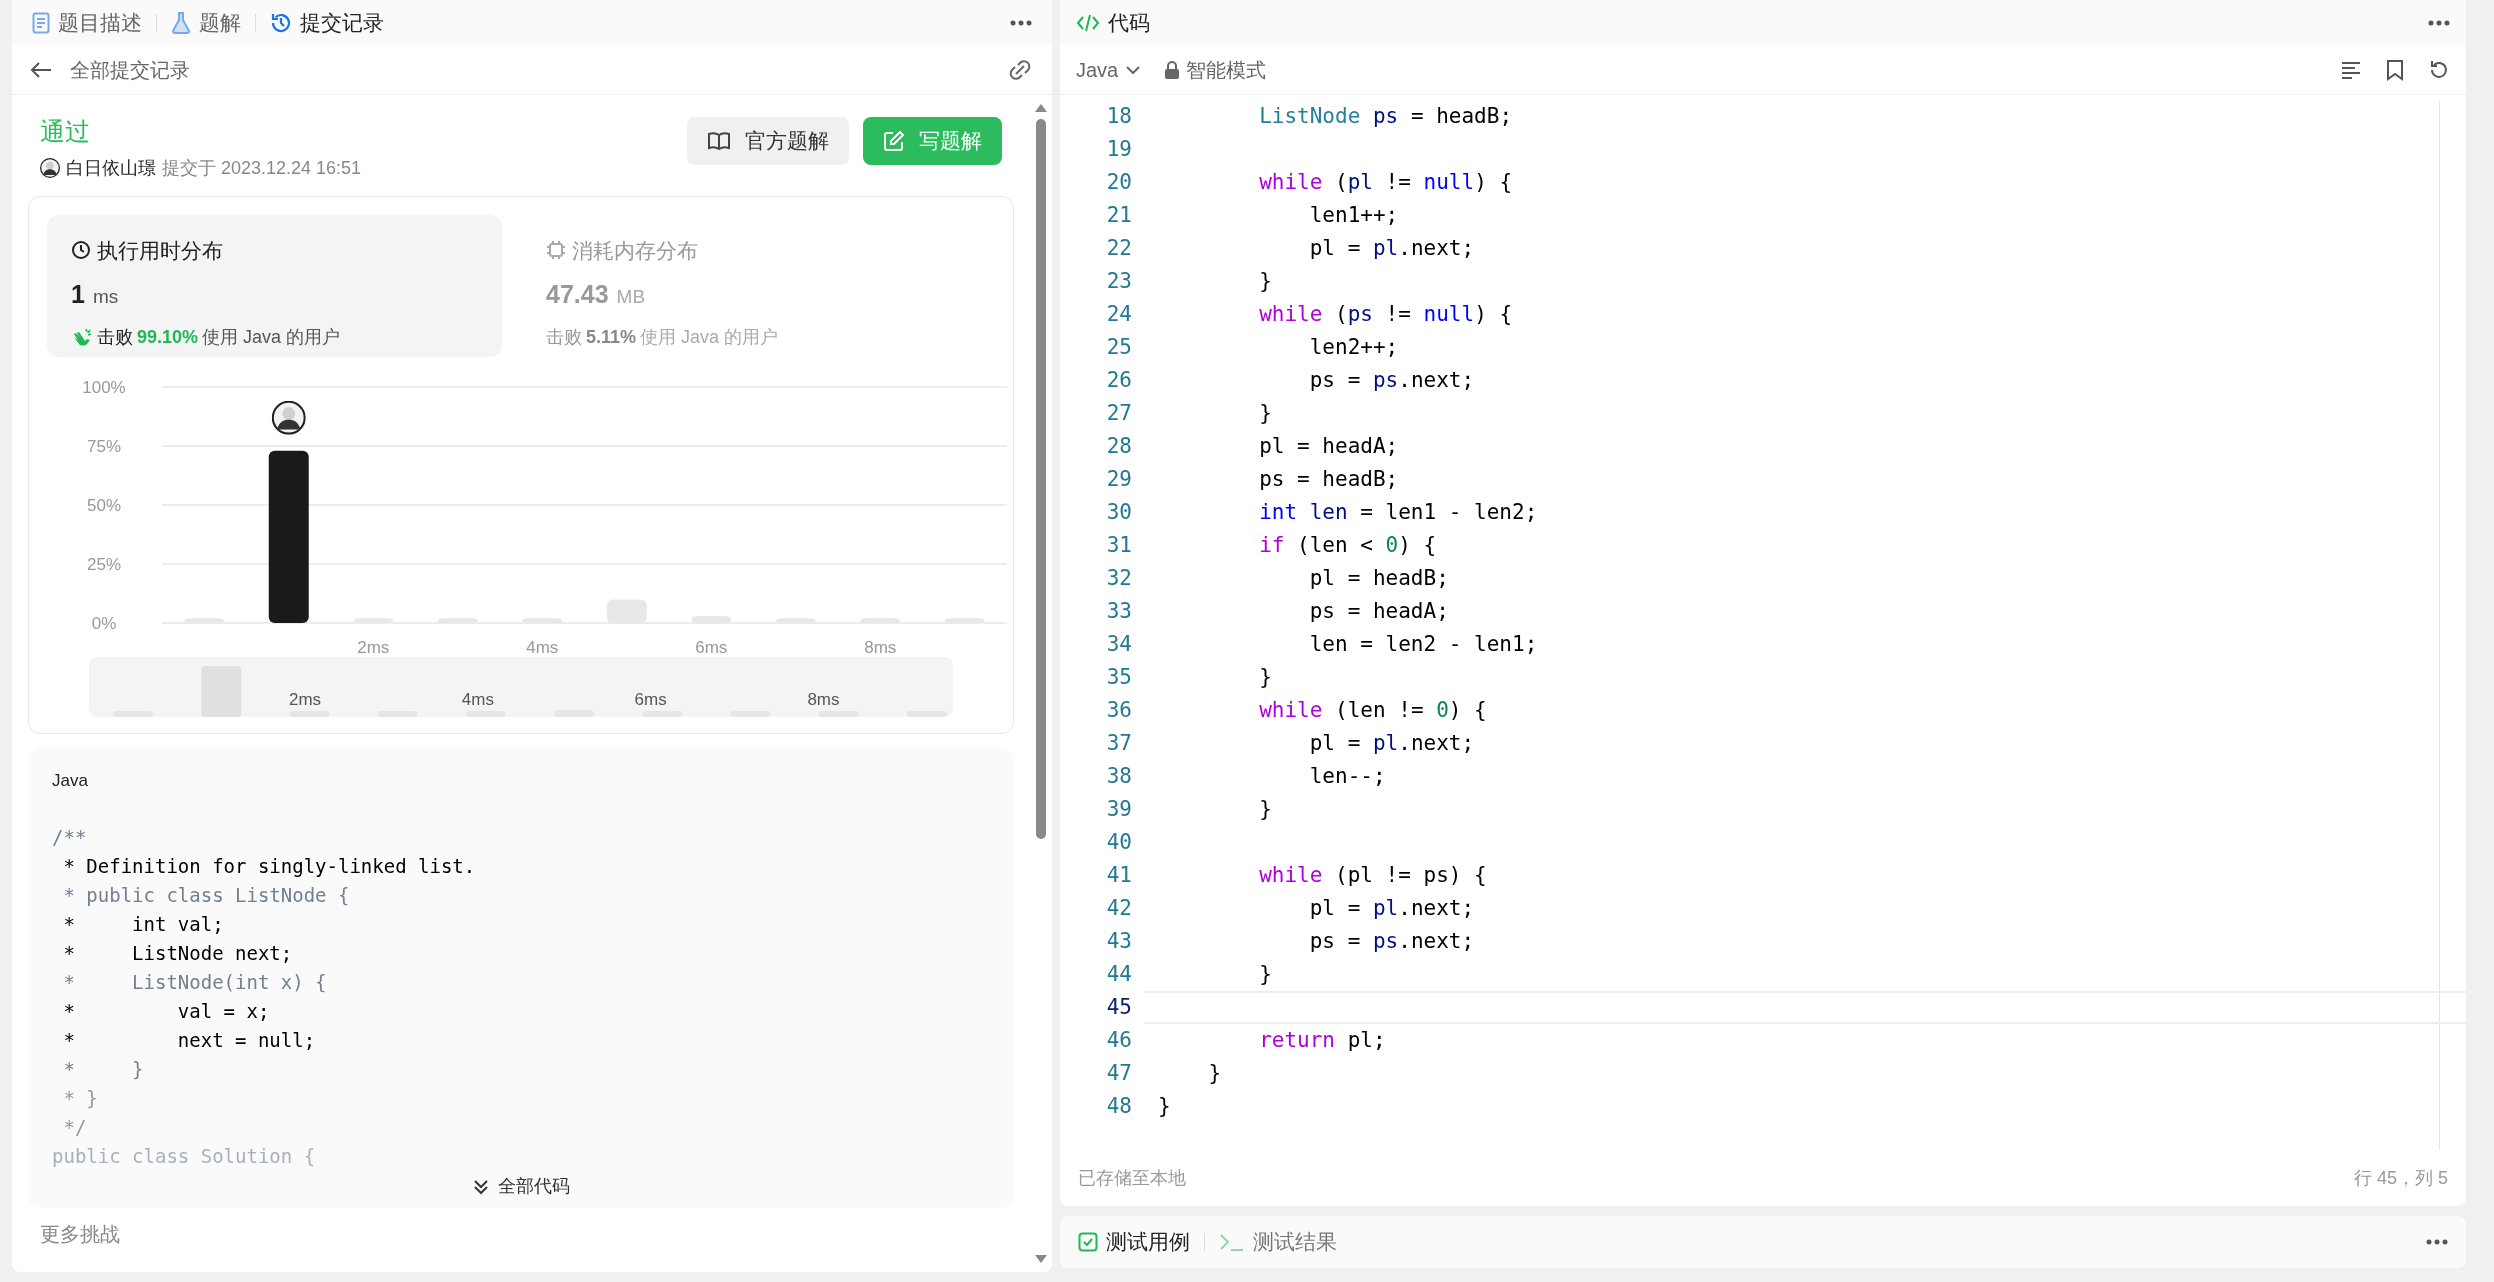 Image resolution: width=2494 pixels, height=1282 pixels. What do you see at coordinates (281, 22) in the screenshot?
I see `history-icon` at bounding box center [281, 22].